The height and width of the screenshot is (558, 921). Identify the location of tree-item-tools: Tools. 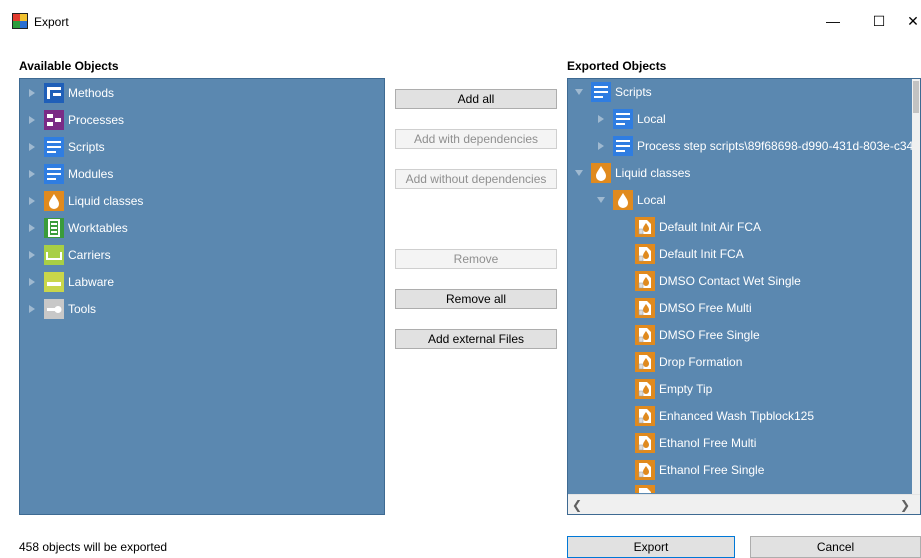
(61, 309).